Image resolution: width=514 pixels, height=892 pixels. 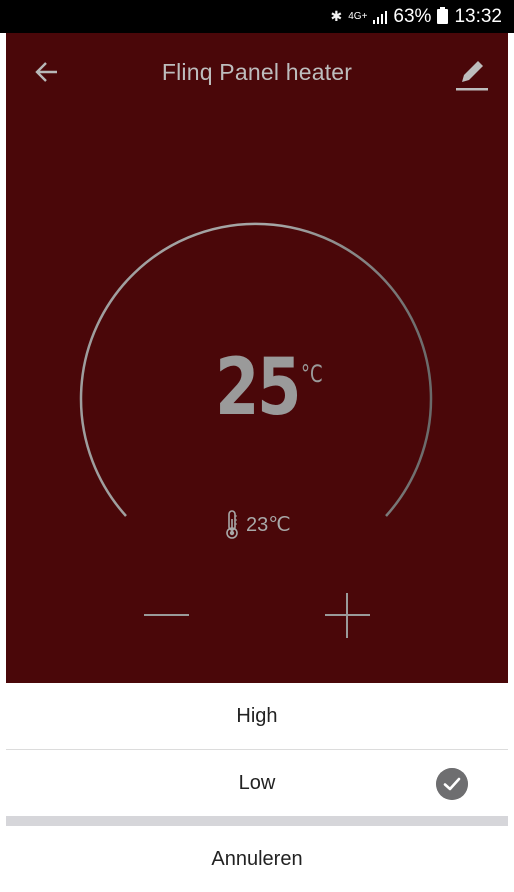 I want to click on option-low-label: Low, so click(x=257, y=782).